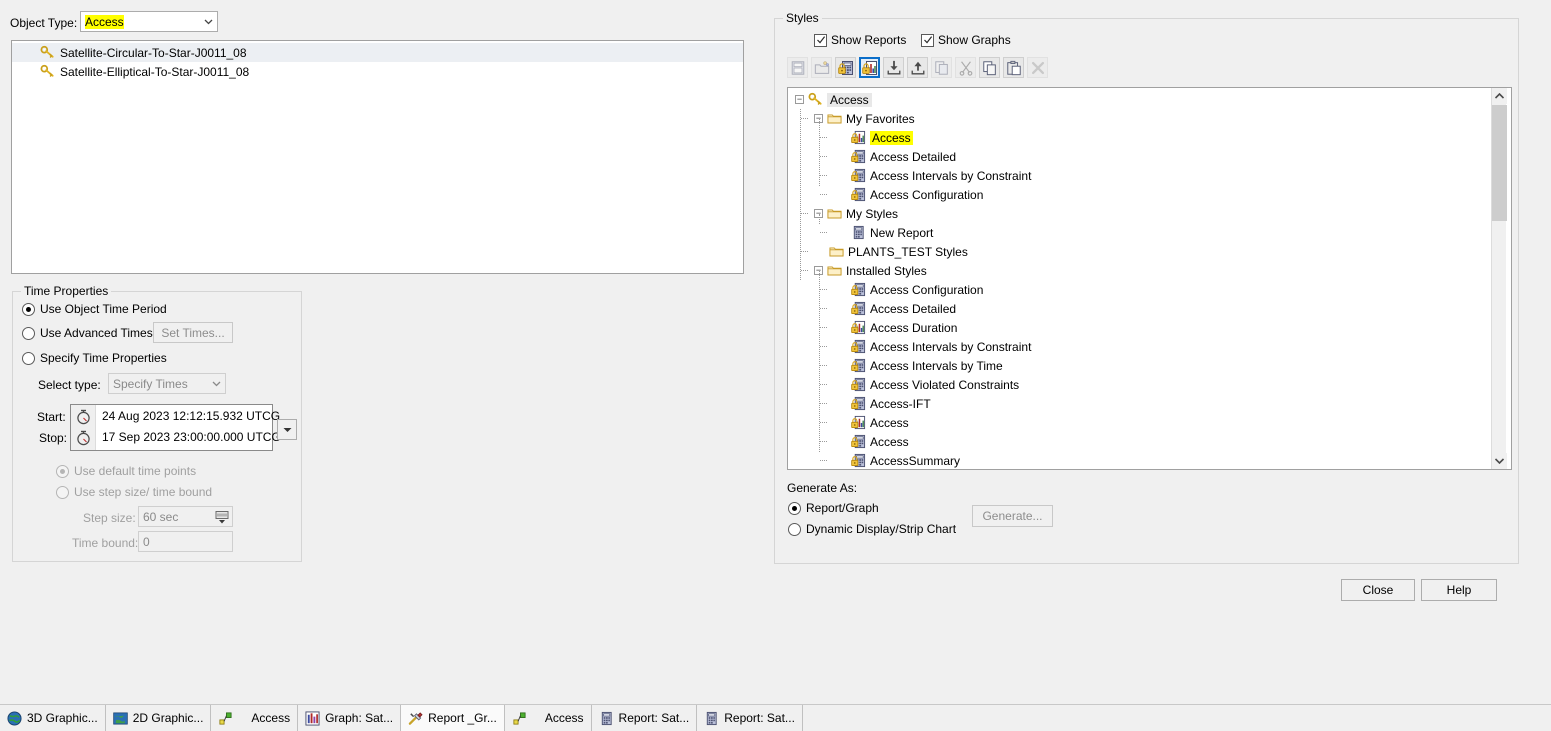 The height and width of the screenshot is (731, 1551). What do you see at coordinates (1459, 590) in the screenshot?
I see `help-button: Help` at bounding box center [1459, 590].